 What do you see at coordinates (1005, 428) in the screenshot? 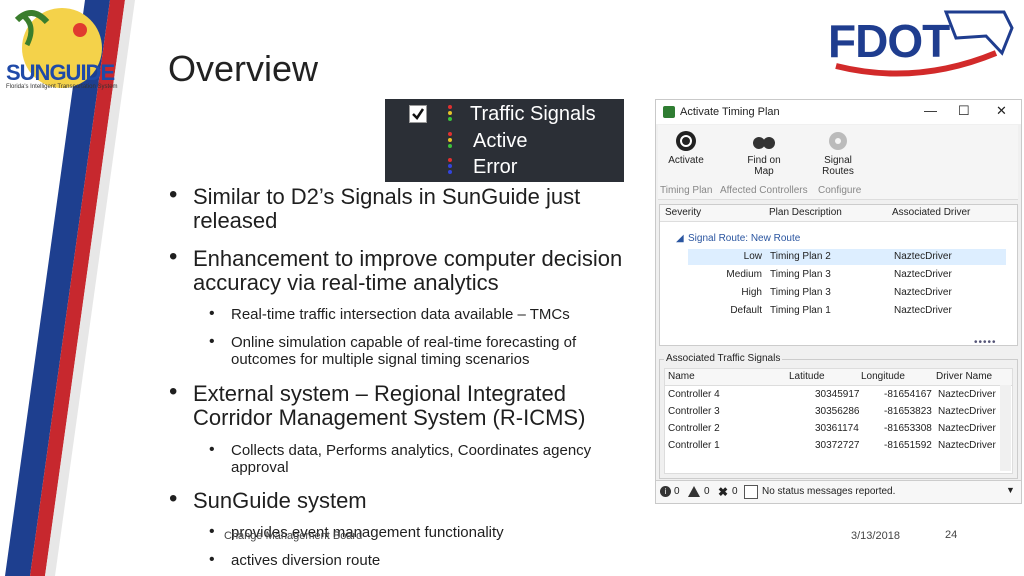
I see `vertical-scrollbar` at bounding box center [1005, 428].